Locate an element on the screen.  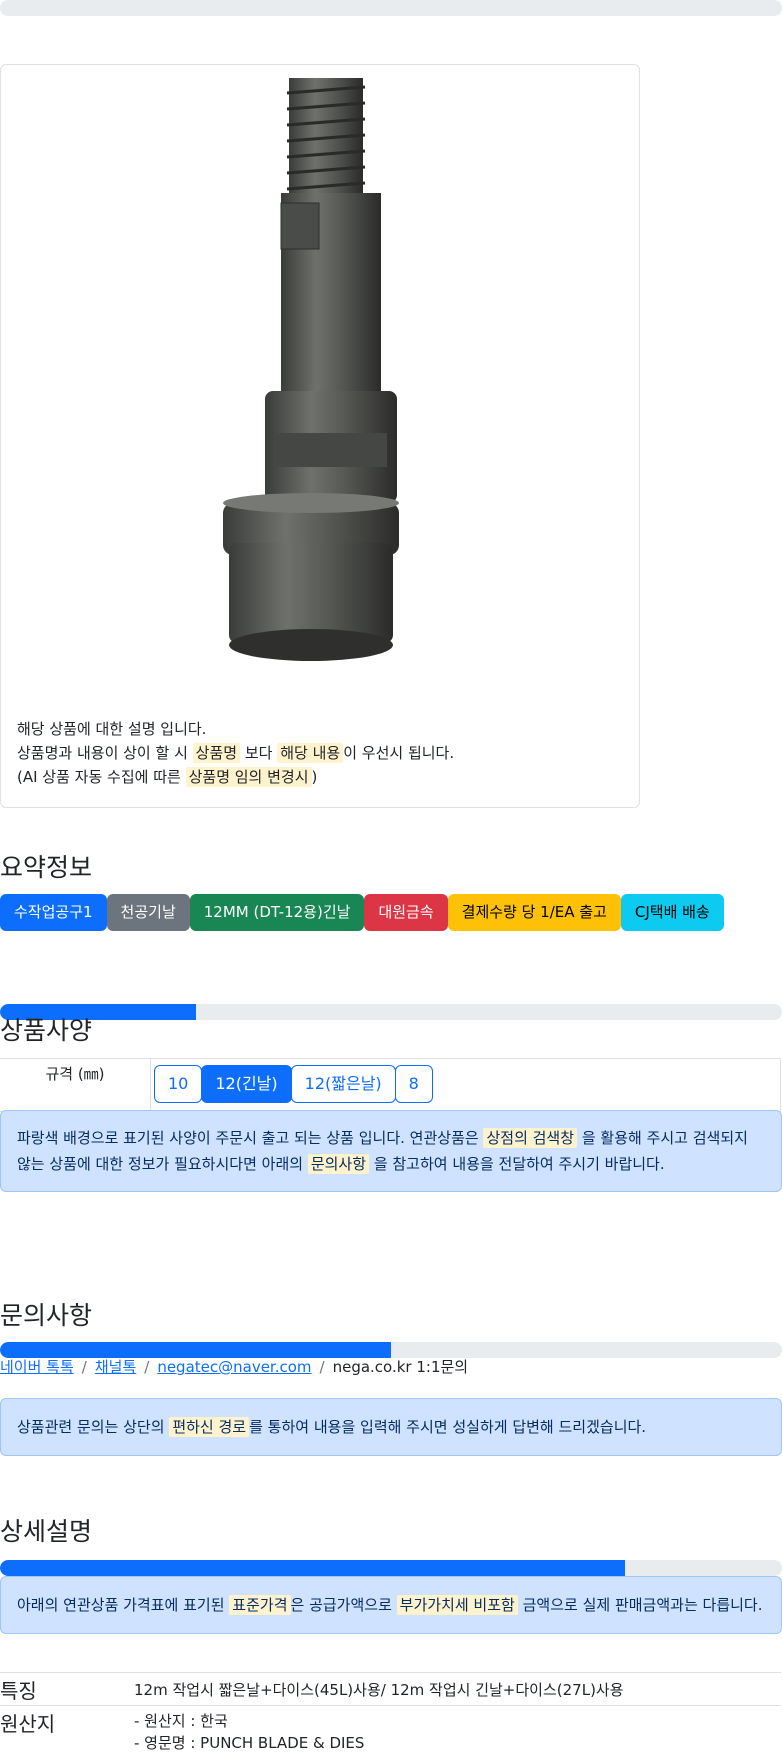
desc-text: 이 우선시 됩니다. is located at coordinates (399, 753).